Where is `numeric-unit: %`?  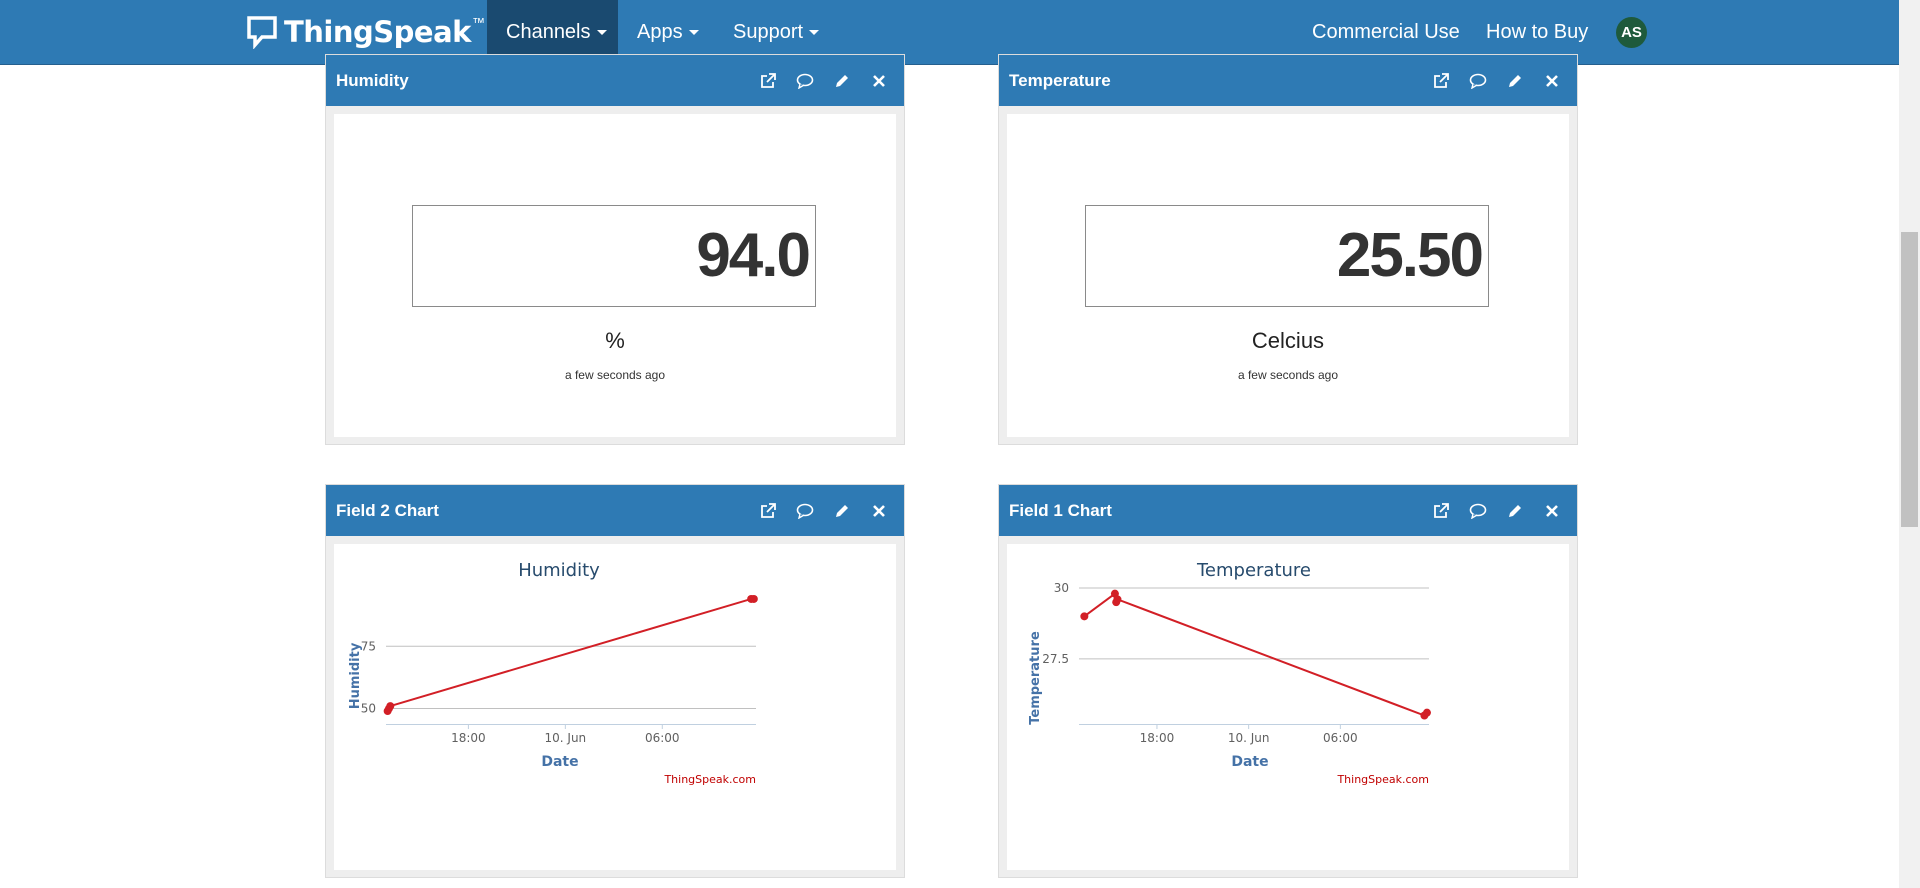
numeric-unit: % is located at coordinates (615, 340).